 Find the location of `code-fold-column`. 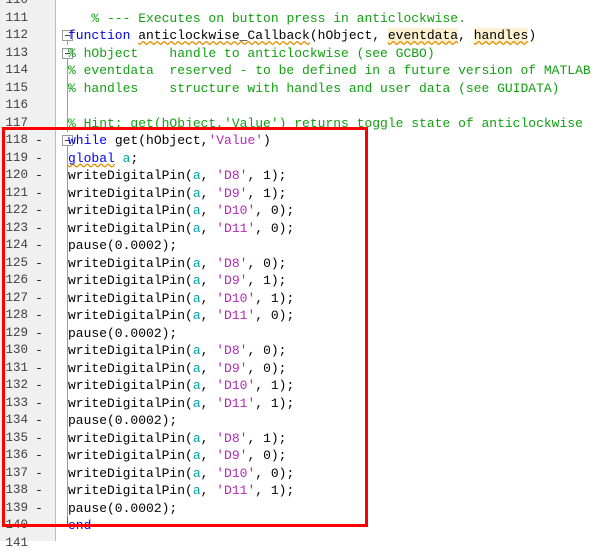

code-fold-column is located at coordinates (68, 106).